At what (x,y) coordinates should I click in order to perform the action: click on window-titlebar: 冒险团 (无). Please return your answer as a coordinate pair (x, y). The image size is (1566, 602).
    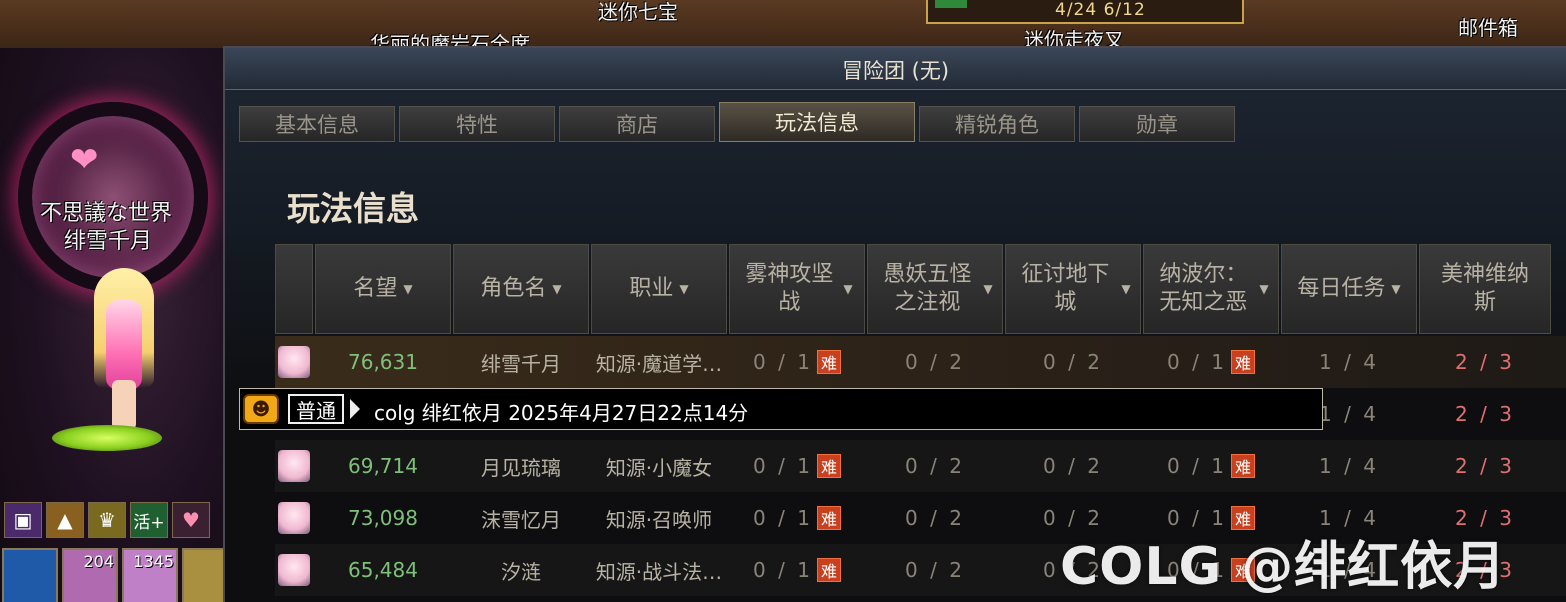
    Looking at the image, I should click on (895, 69).